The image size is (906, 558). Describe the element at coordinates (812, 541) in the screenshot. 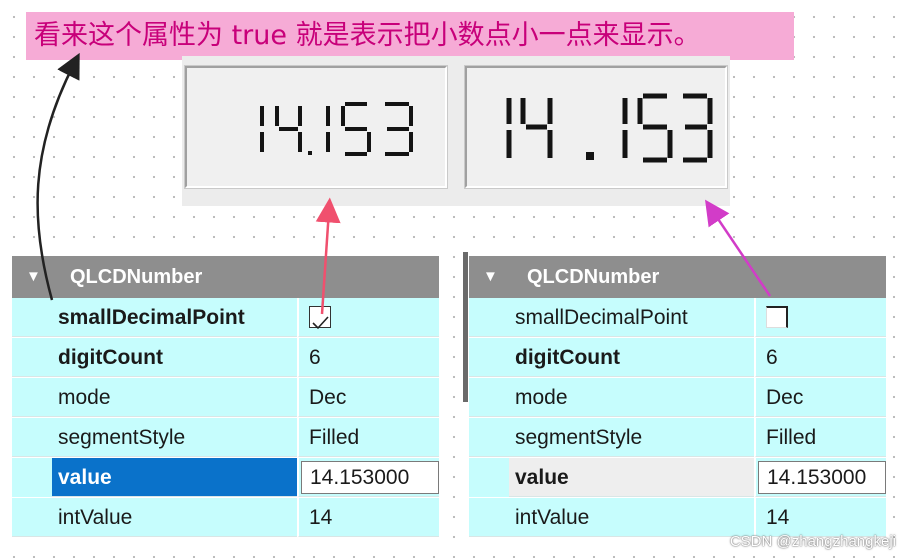

I see `watermark: CSDN @zhangzhangkeji` at that location.